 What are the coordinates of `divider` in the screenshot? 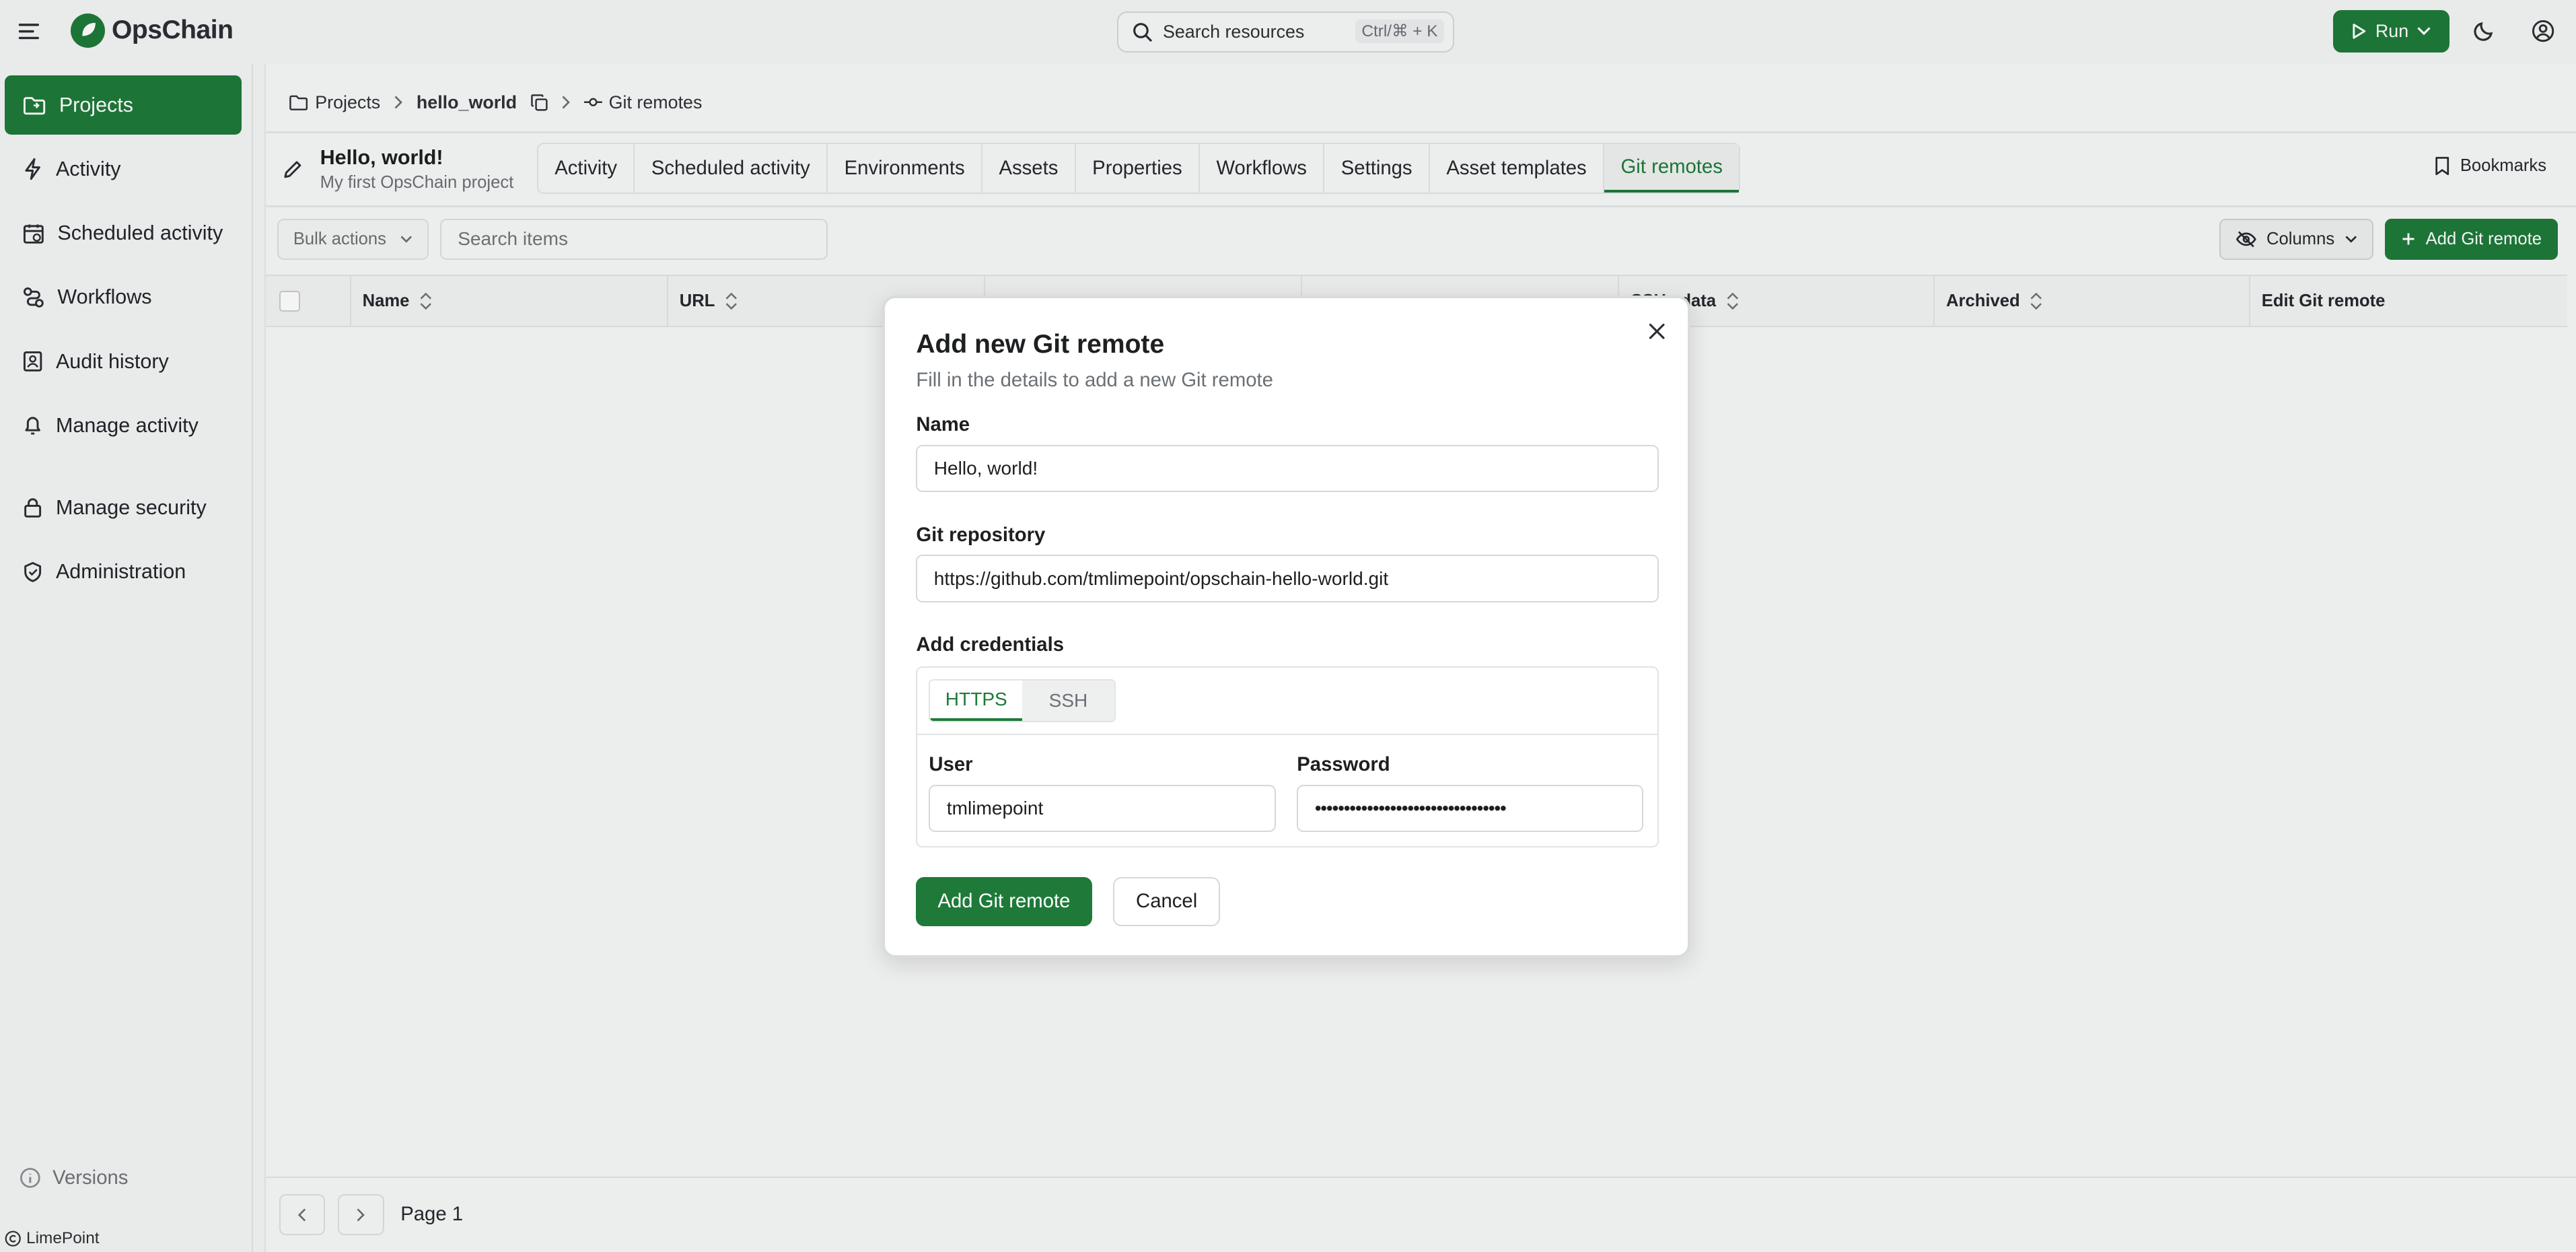 It's located at (1287, 734).